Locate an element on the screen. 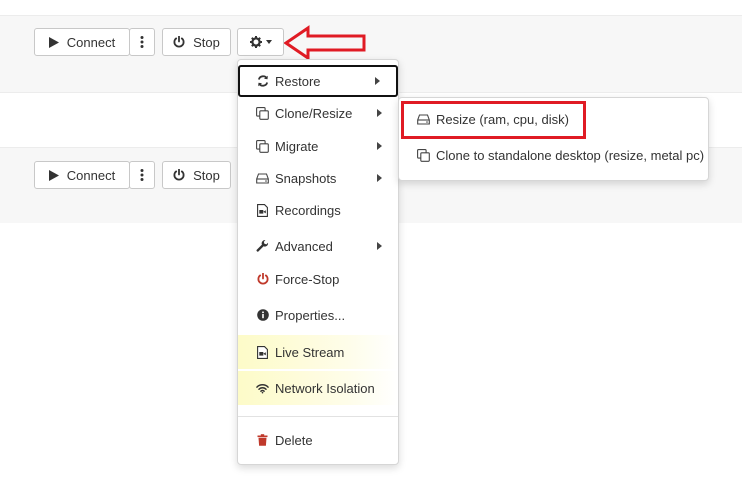 Image resolution: width=742 pixels, height=477 pixels. menu-item-label: Recordings is located at coordinates (308, 210).